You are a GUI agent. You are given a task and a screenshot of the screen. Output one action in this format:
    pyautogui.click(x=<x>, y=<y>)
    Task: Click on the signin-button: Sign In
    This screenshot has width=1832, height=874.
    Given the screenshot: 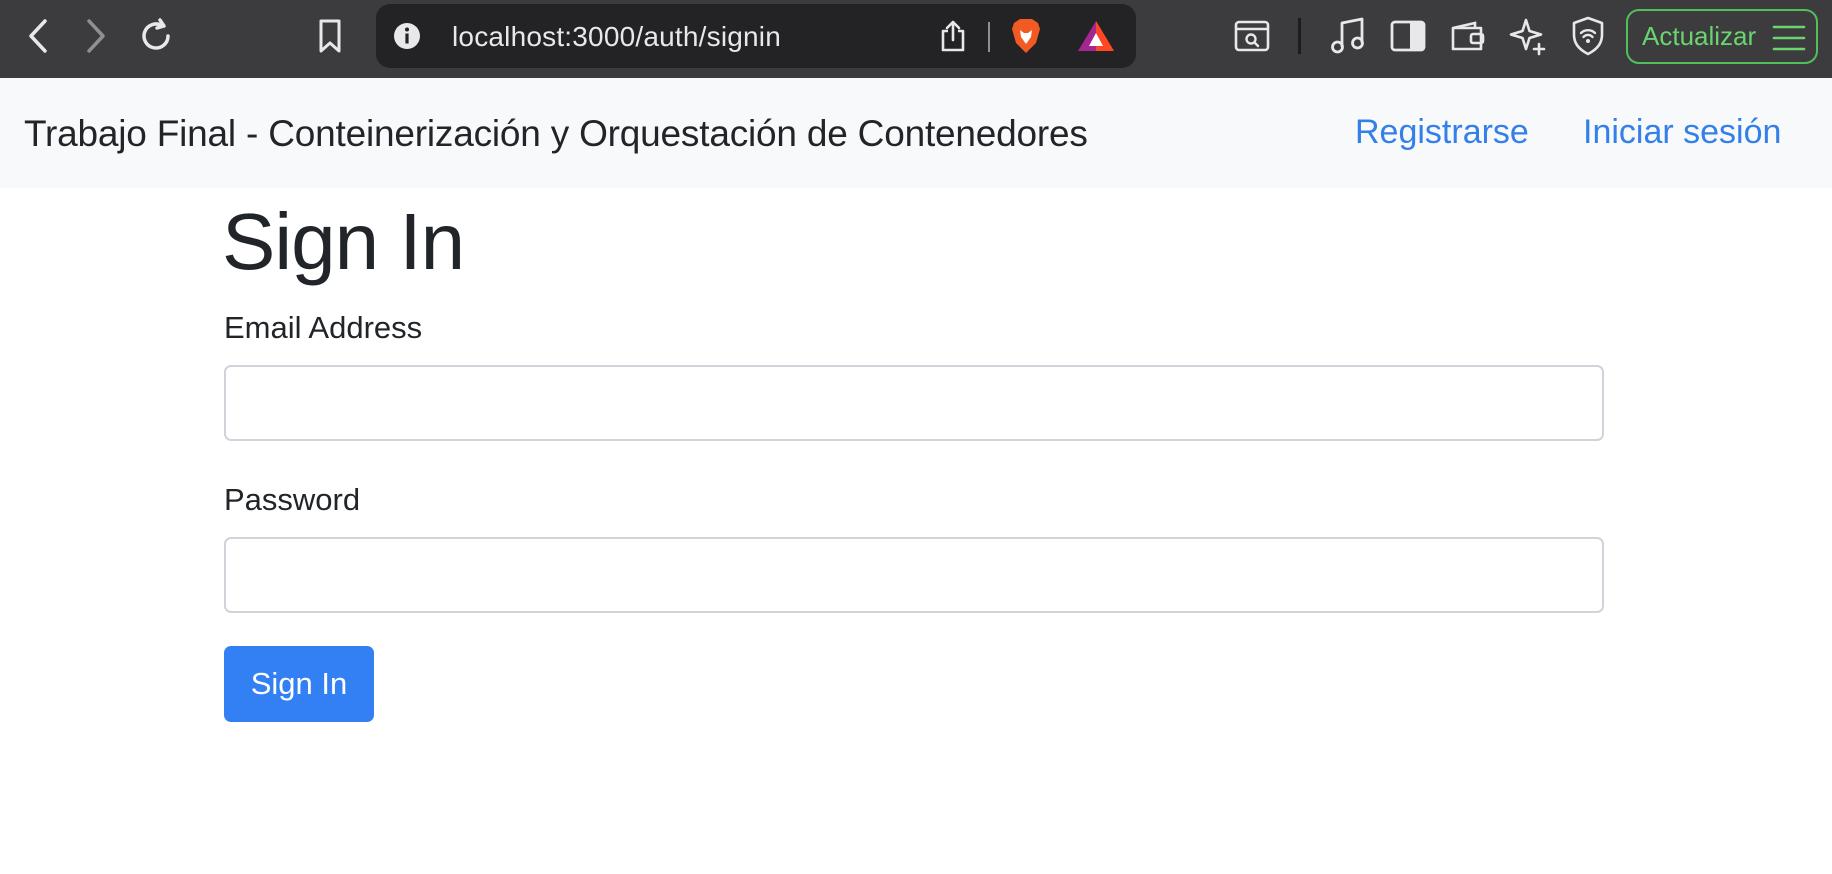 What is the action you would take?
    pyautogui.click(x=299, y=684)
    